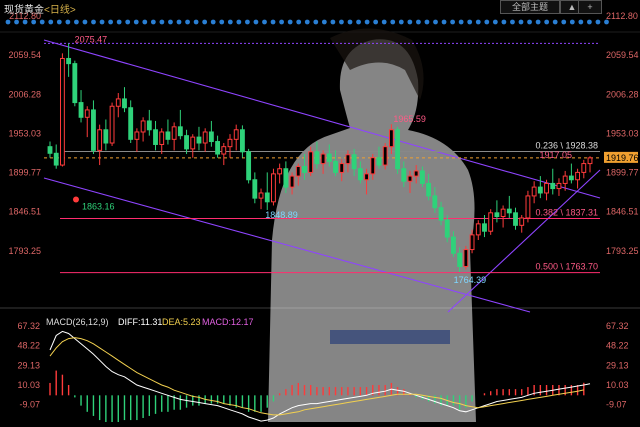 The width and height of the screenshot is (640, 427). I want to click on y-tick-right: 1899.77, so click(622, 173).